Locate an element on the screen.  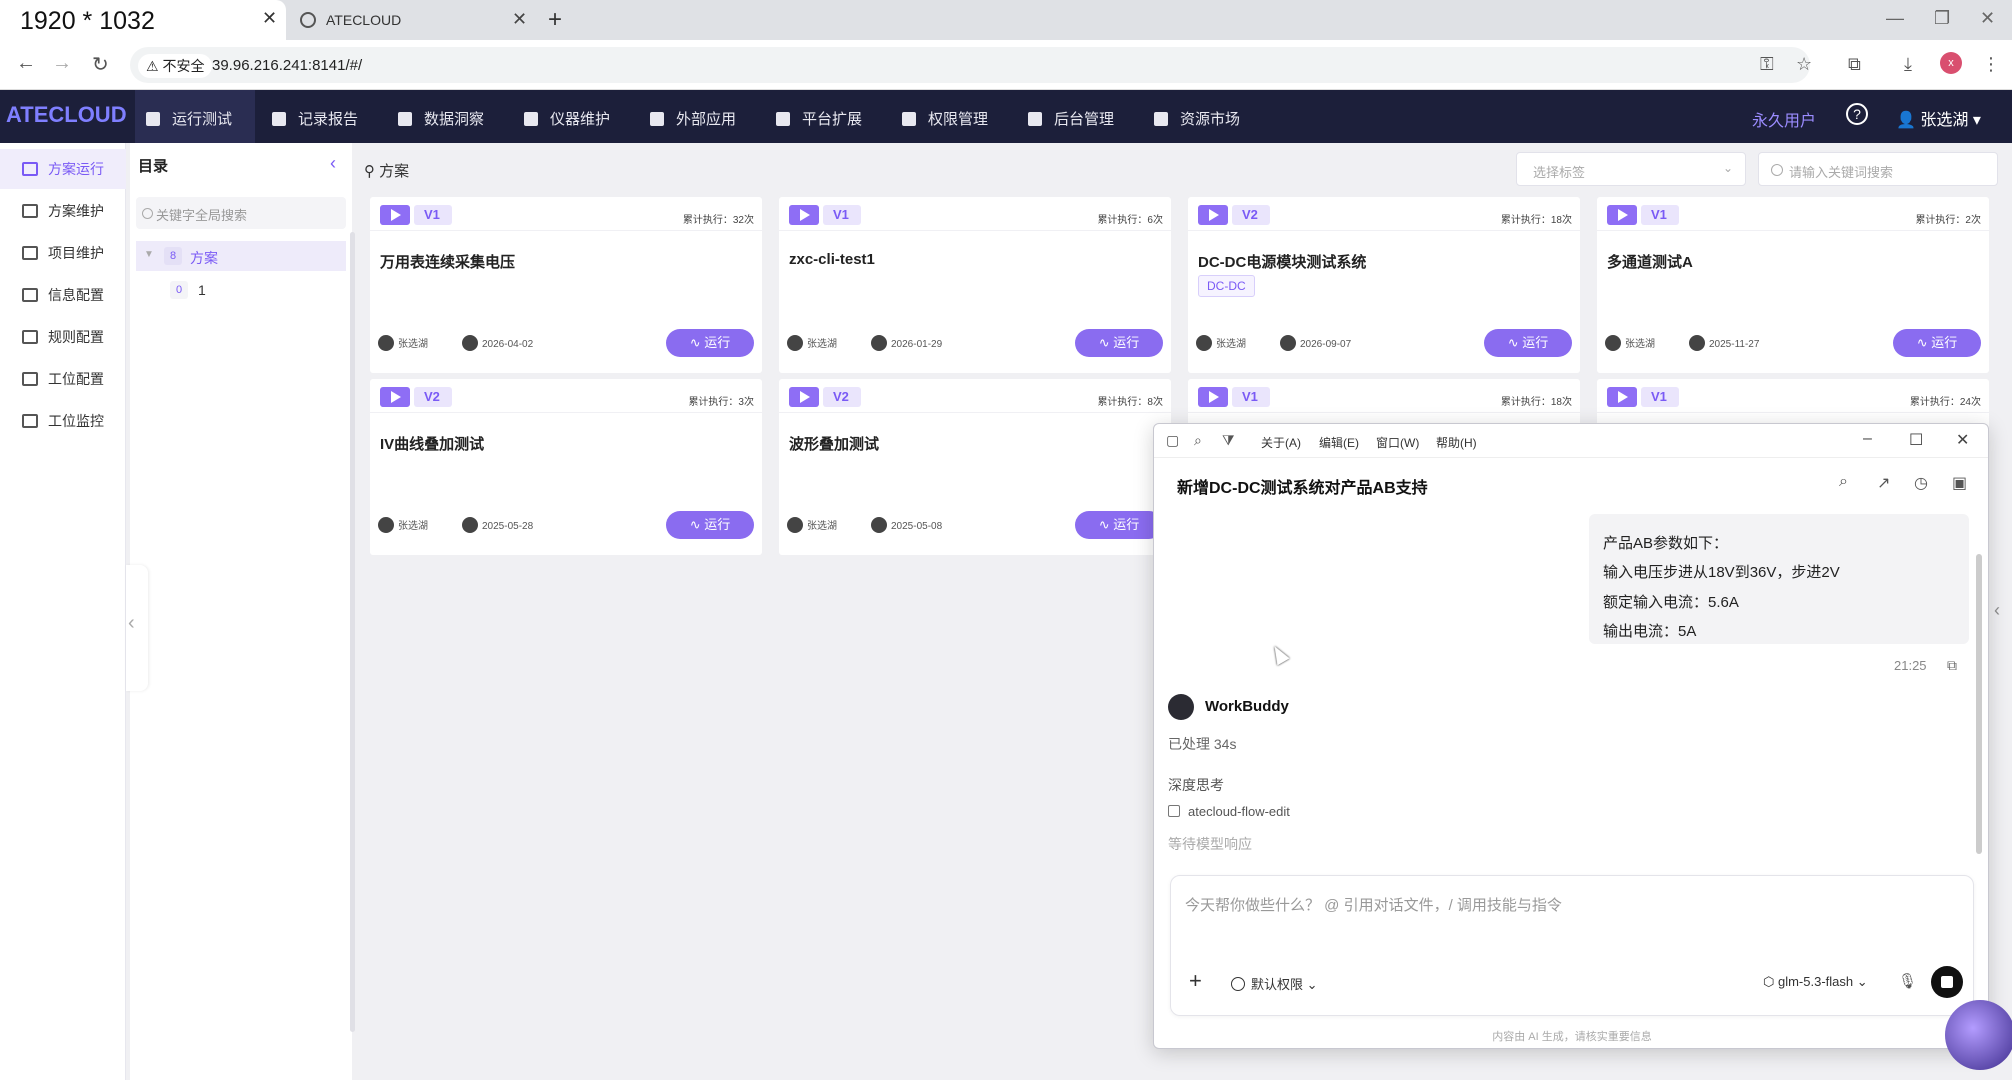
nav-records: 记录报告 is located at coordinates (315, 118).